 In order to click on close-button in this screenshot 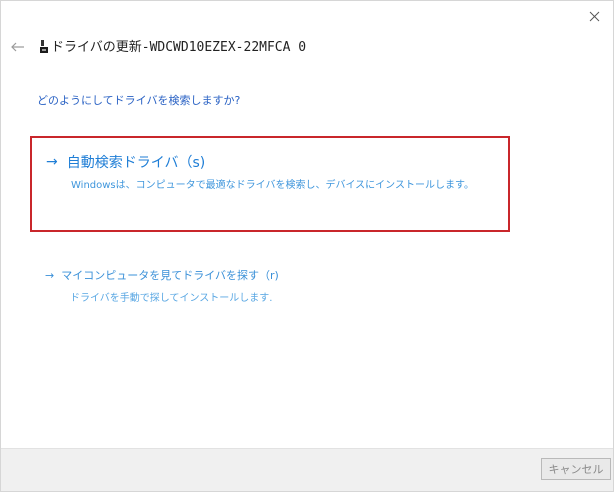, I will do `click(594, 16)`.